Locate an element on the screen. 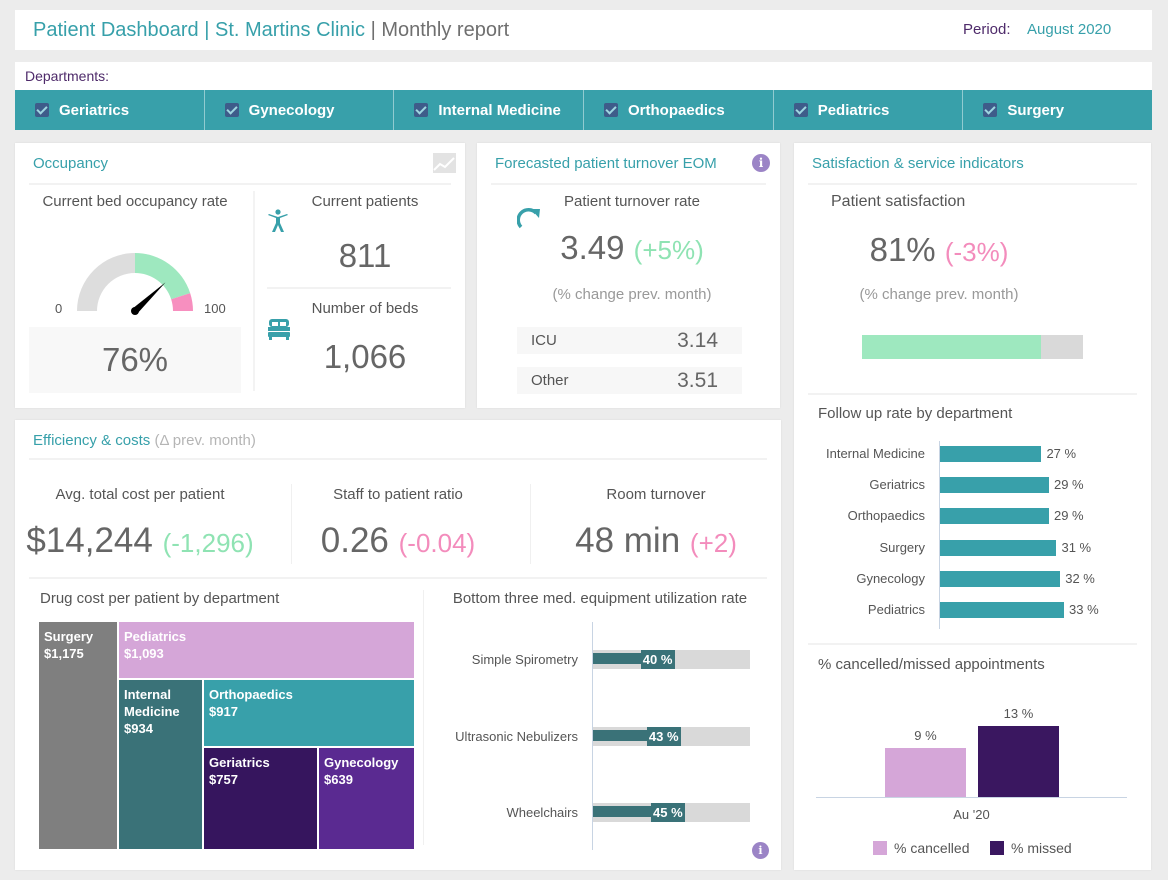 The height and width of the screenshot is (880, 1168). cancelled-axis is located at coordinates (971, 797).